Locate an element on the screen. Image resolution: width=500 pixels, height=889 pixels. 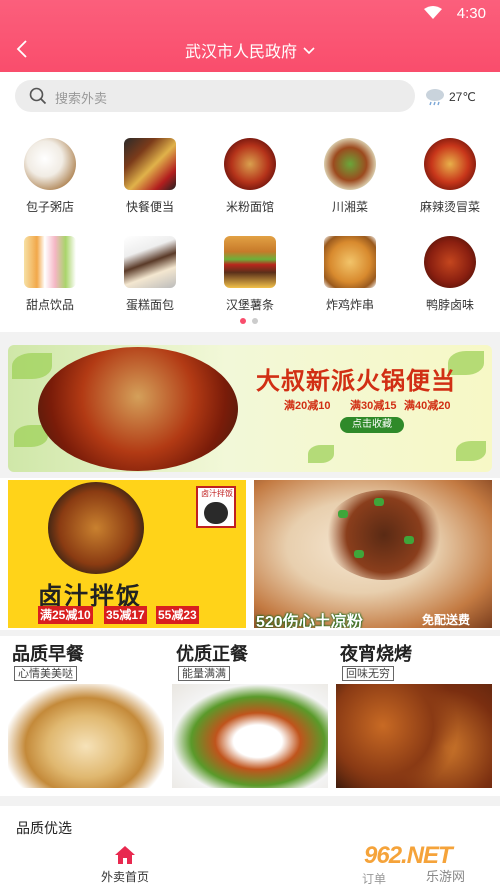
noodle-banner: 520伤心土凉粉 免配送费 is located at coordinates (373, 554).